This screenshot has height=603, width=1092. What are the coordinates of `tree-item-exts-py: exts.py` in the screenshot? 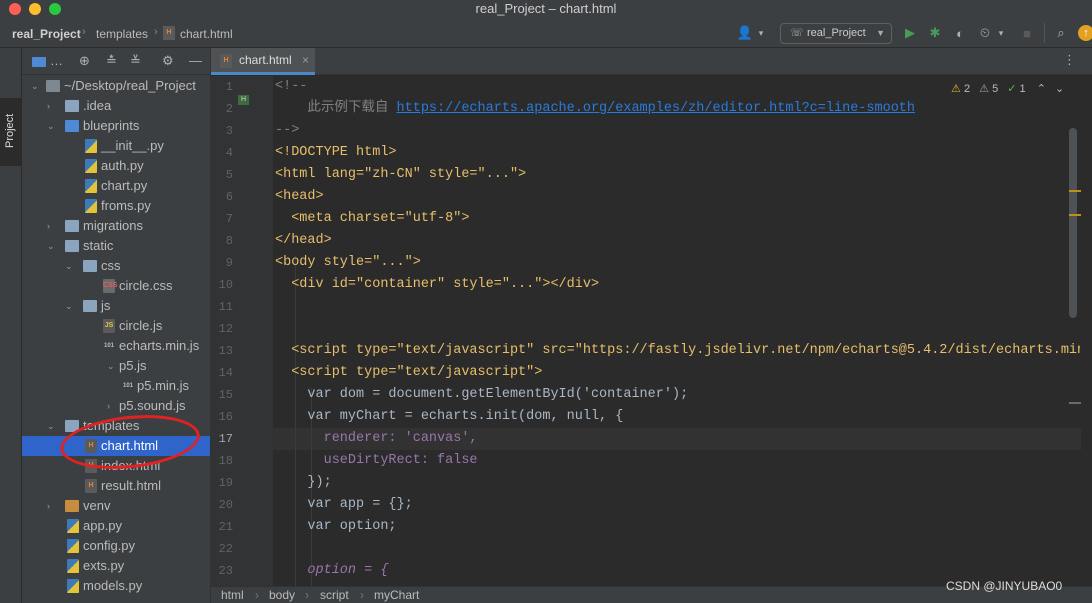 It's located at (116, 566).